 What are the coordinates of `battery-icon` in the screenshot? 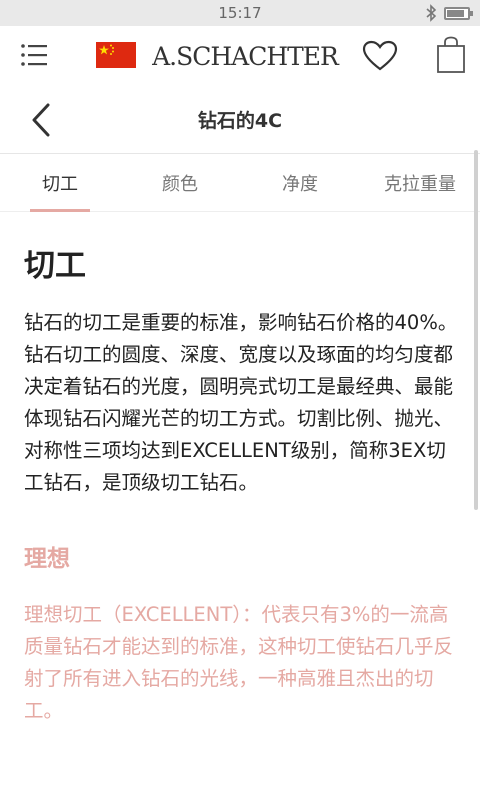 It's located at (458, 13).